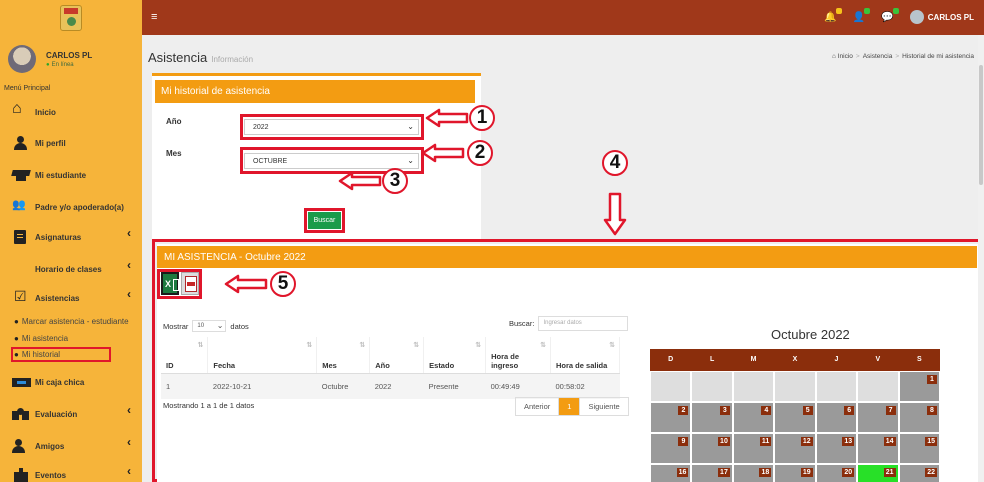 The width and height of the screenshot is (984, 482). I want to click on calendar-day-cell: 2, so click(671, 417).